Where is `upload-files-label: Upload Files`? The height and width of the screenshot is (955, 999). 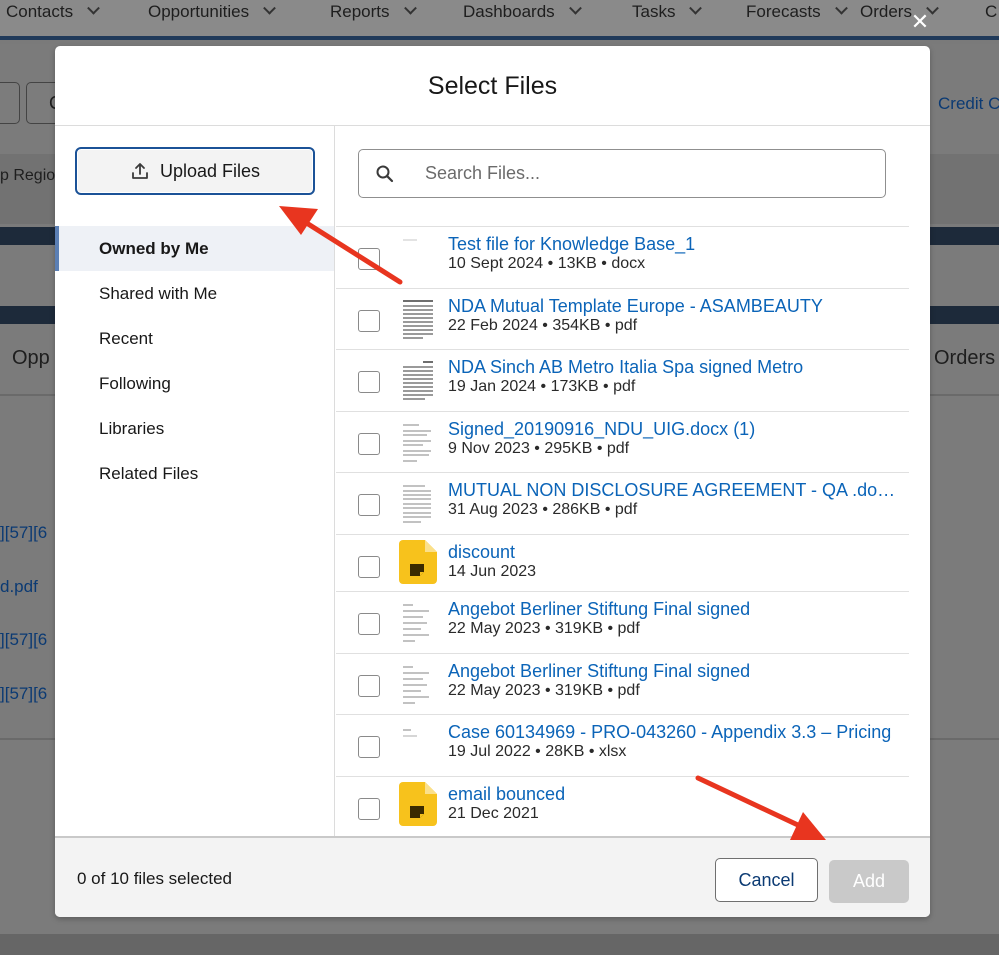 upload-files-label: Upload Files is located at coordinates (210, 170).